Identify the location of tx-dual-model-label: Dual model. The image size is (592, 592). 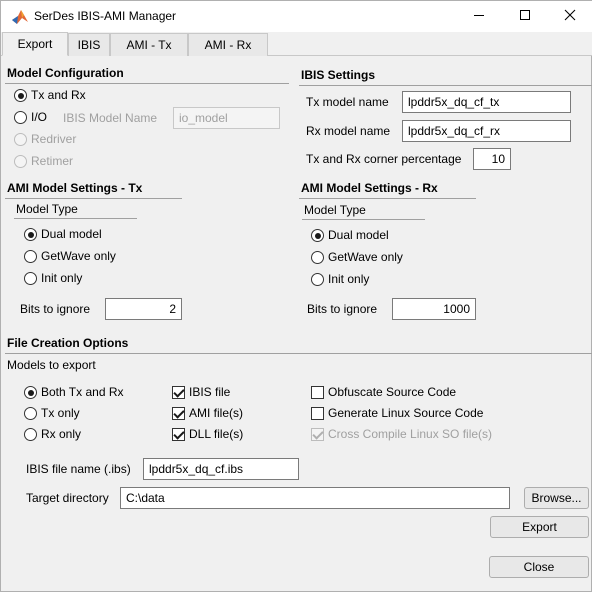
(71, 234).